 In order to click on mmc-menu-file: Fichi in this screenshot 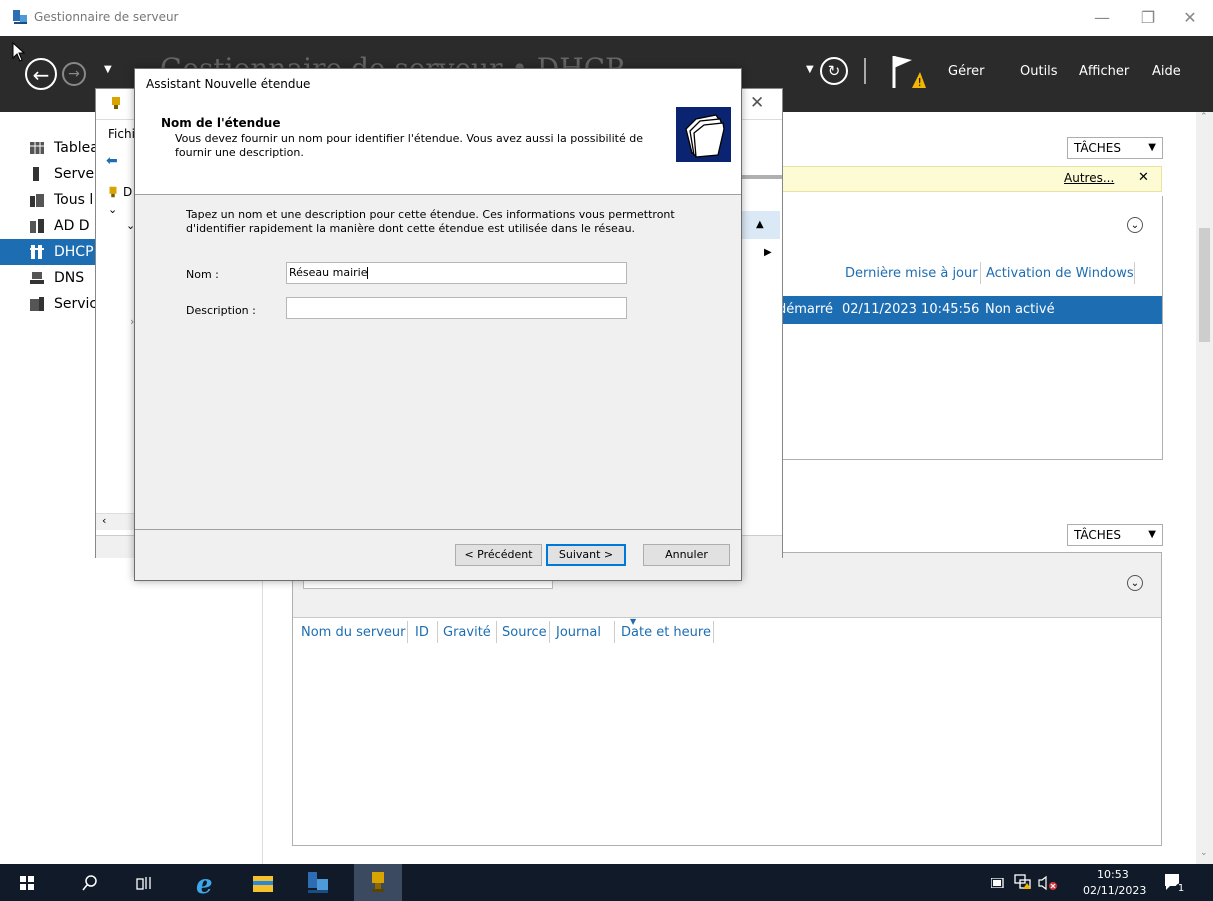, I will do `click(121, 134)`.